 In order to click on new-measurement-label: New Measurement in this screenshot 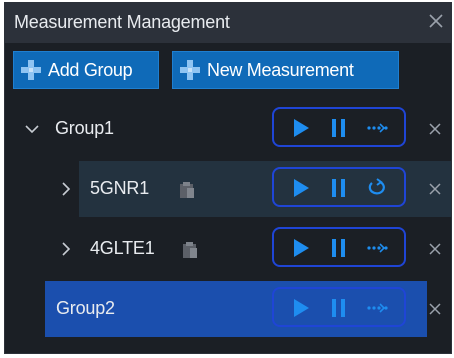, I will do `click(280, 69)`.